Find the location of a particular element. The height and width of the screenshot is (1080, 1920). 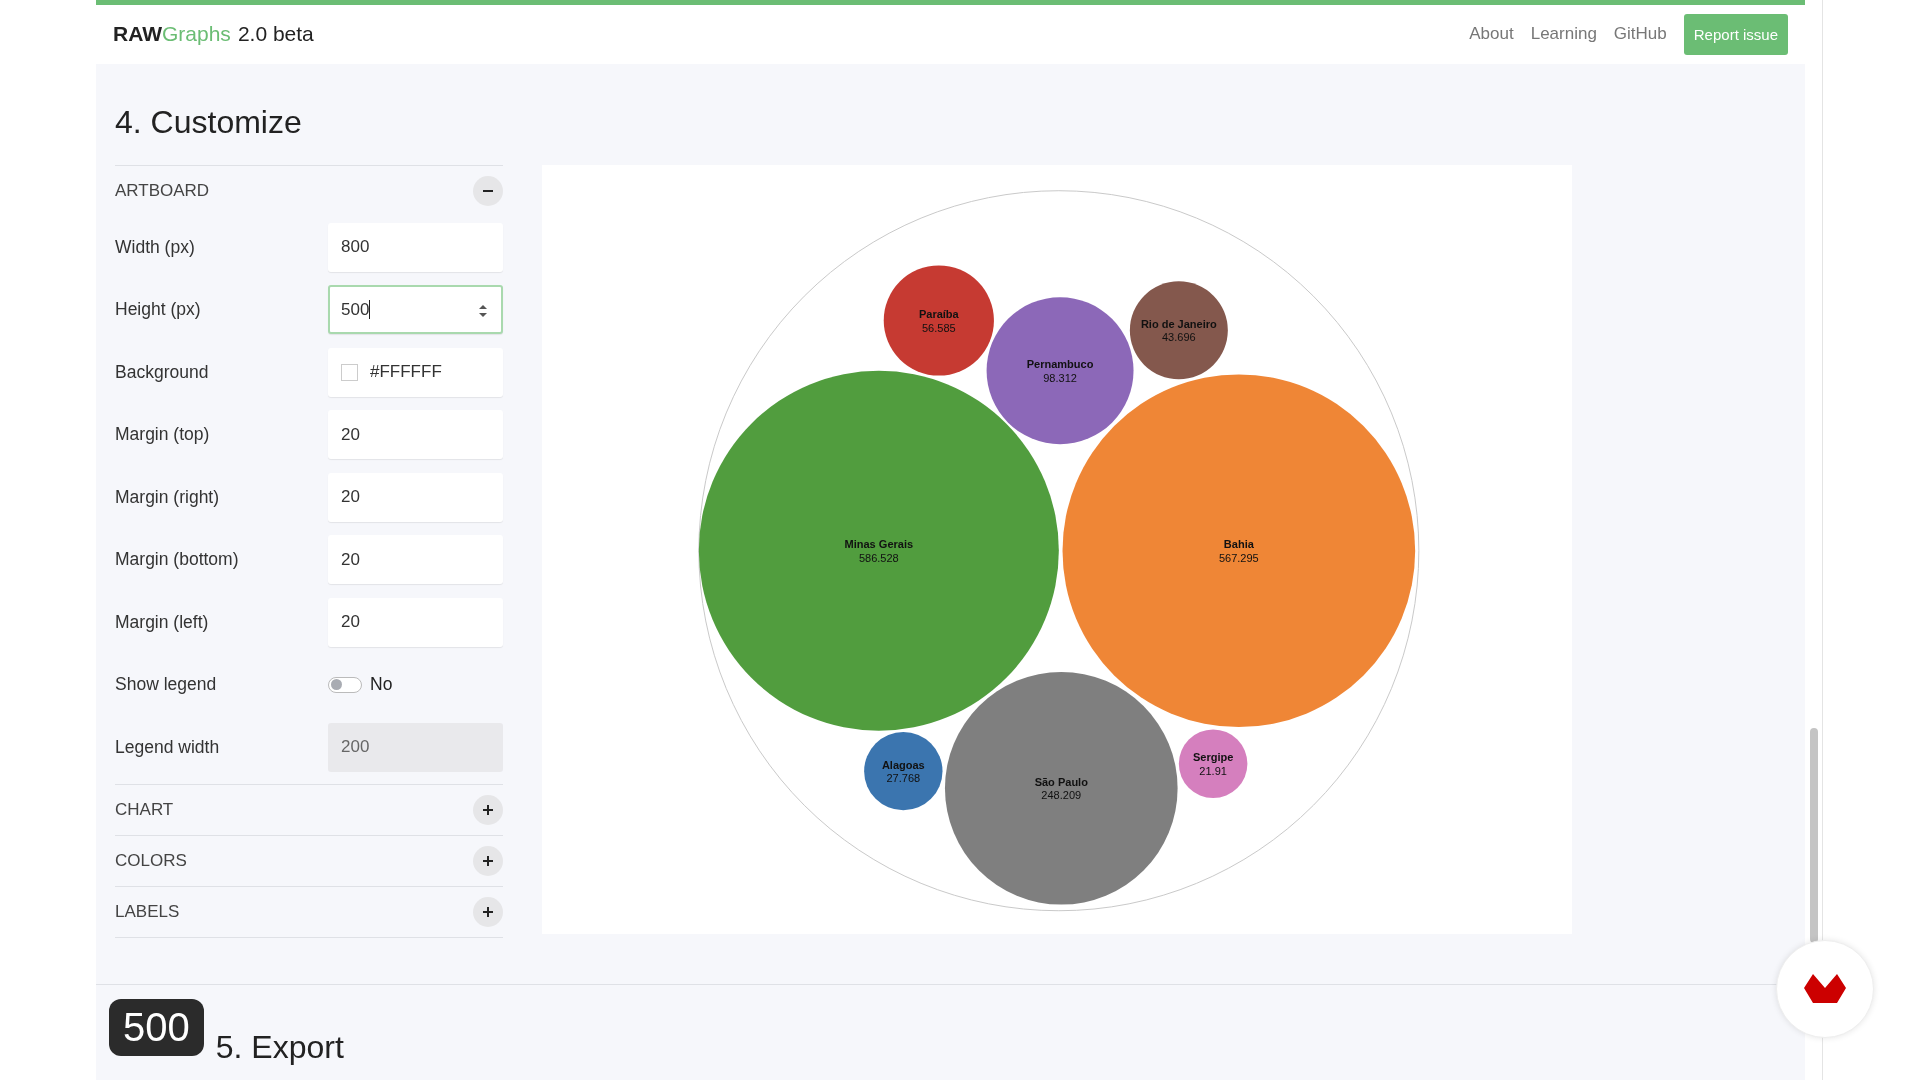

section-heading: COLORS is located at coordinates (151, 861).